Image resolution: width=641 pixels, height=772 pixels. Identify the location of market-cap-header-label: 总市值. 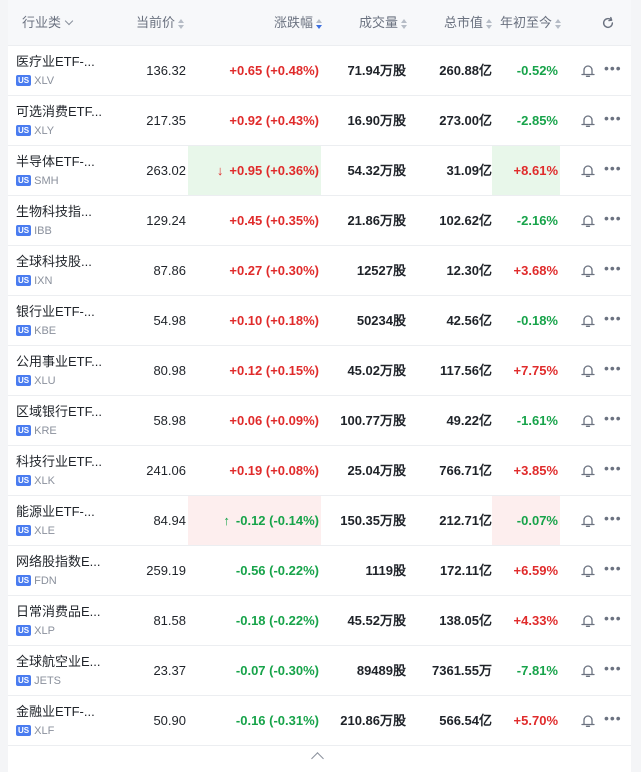
(464, 22).